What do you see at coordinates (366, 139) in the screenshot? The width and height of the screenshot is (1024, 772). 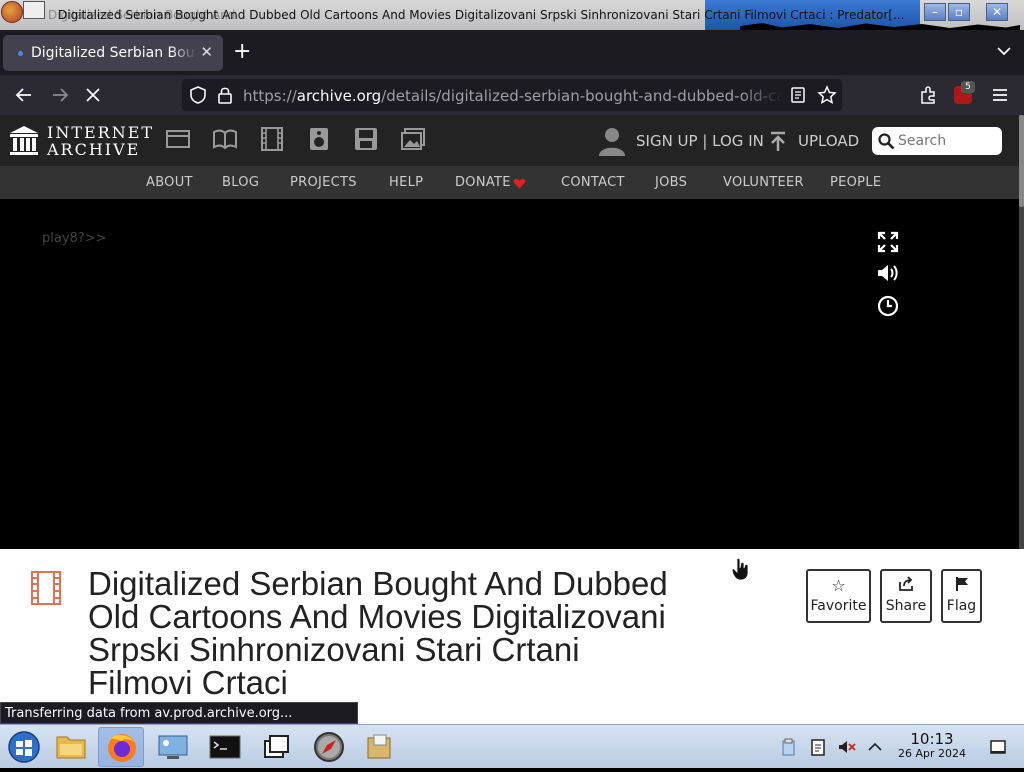 I see `software-icon` at bounding box center [366, 139].